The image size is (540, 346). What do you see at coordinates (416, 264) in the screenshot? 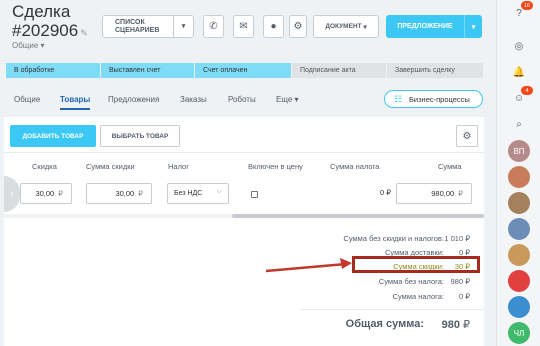
I see `highlight-box` at bounding box center [416, 264].